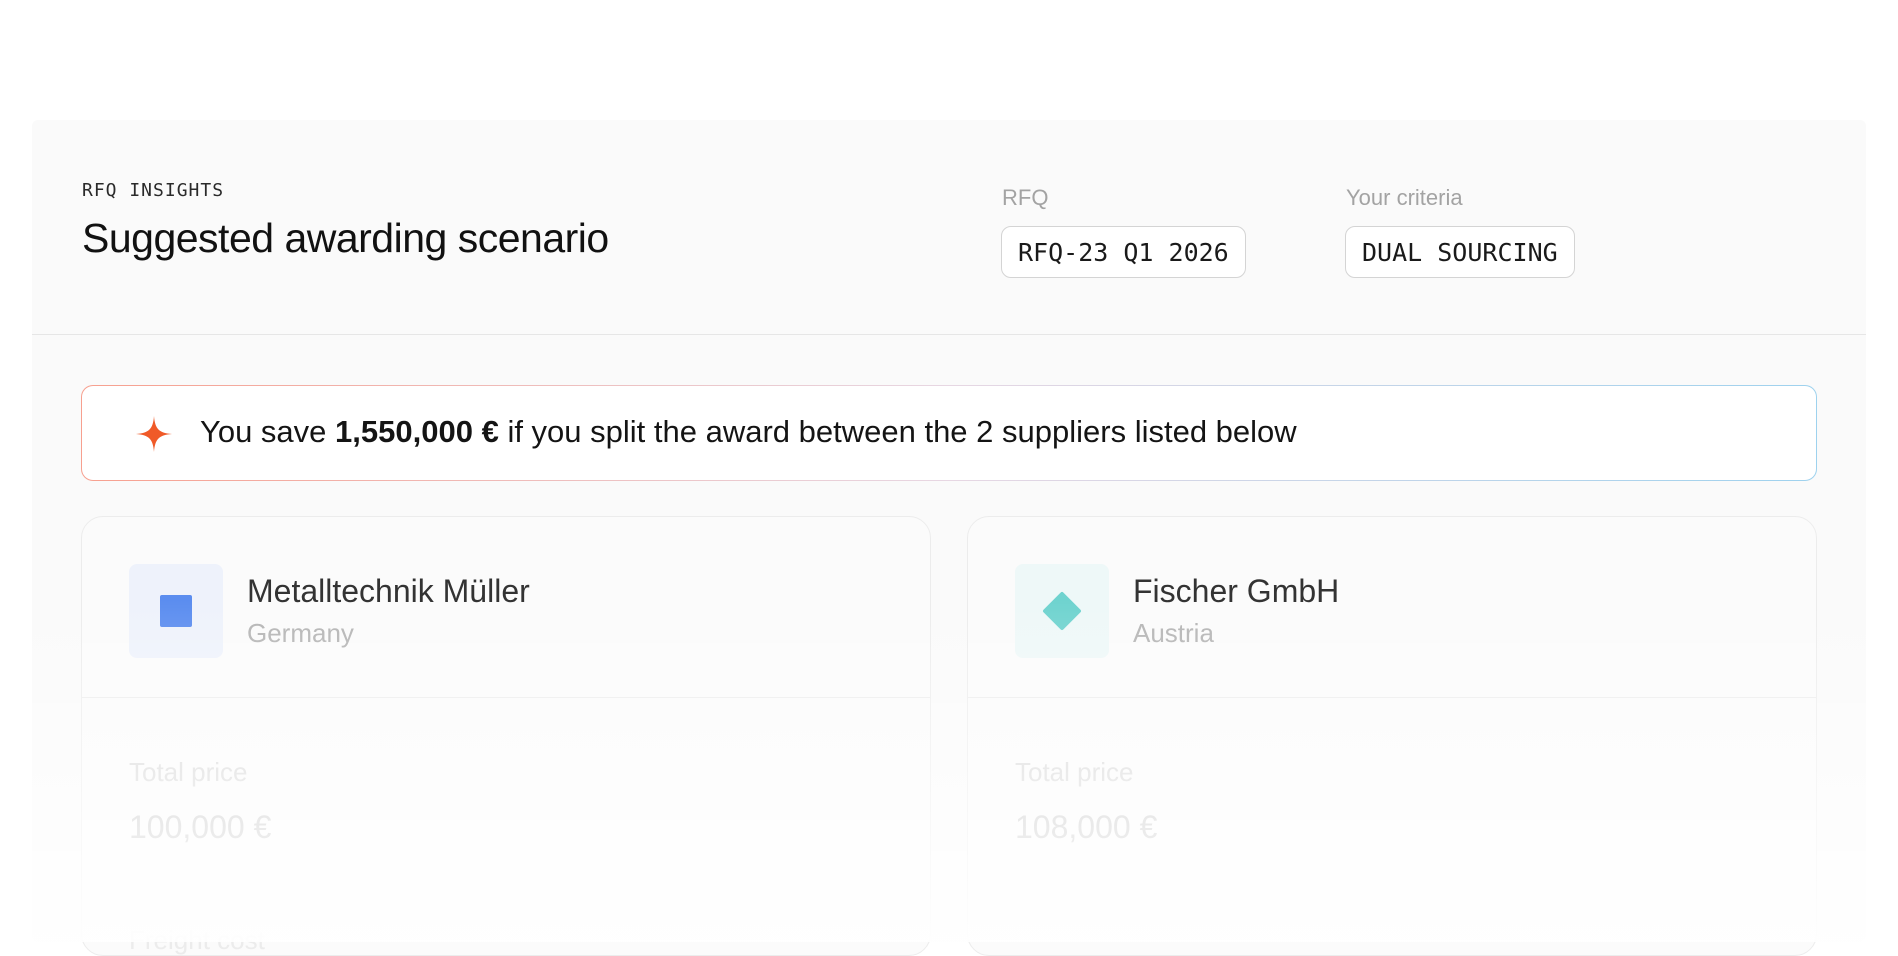  I want to click on savings-prefix: You save, so click(263, 431).